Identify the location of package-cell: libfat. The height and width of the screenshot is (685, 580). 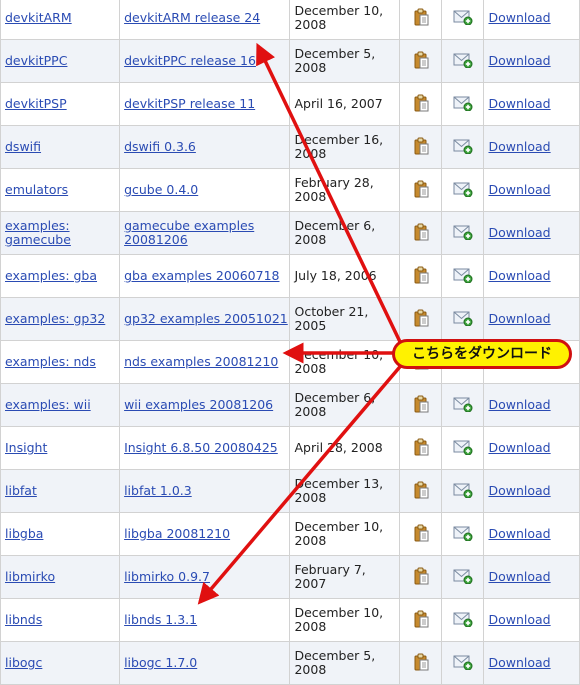
(60, 491).